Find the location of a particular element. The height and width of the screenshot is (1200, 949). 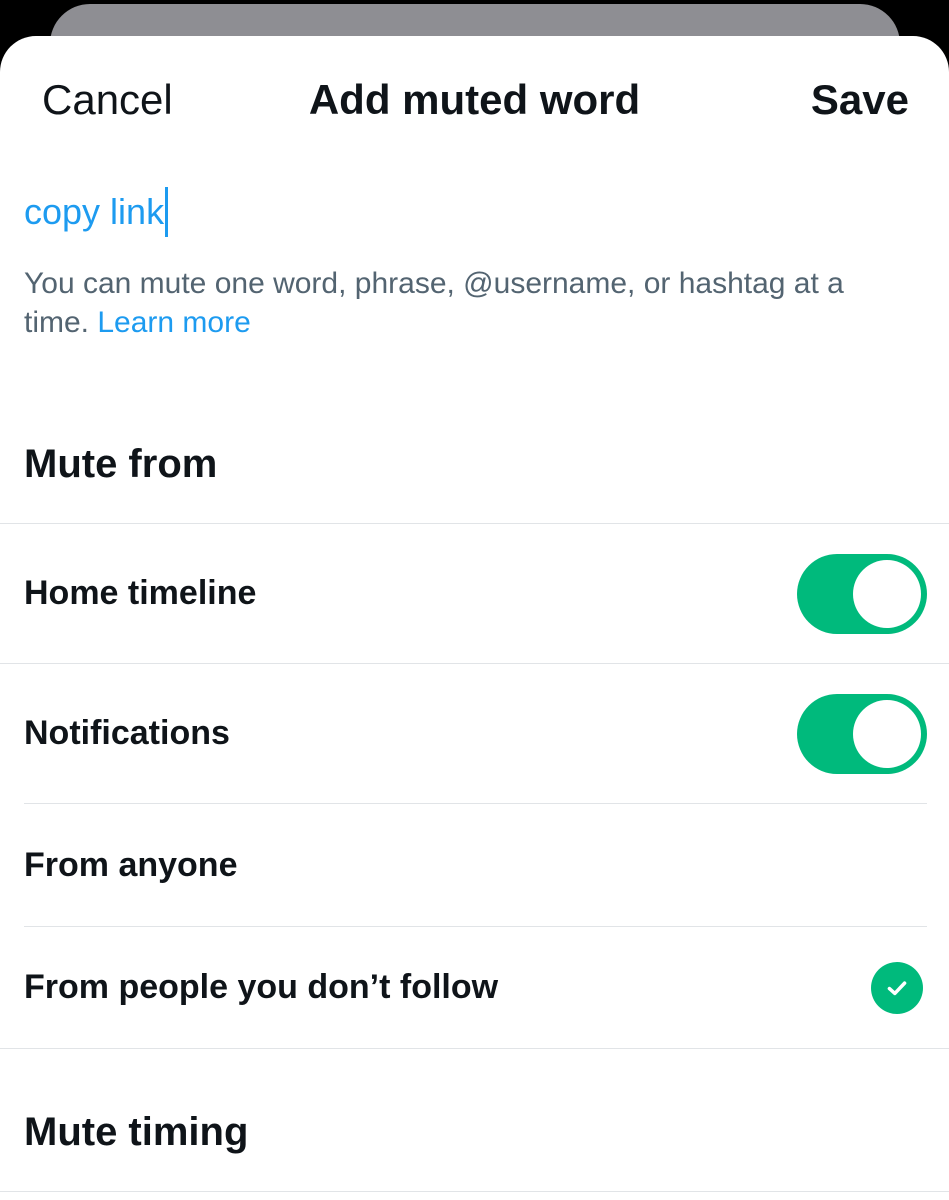

checkmark-icon is located at coordinates (897, 987).